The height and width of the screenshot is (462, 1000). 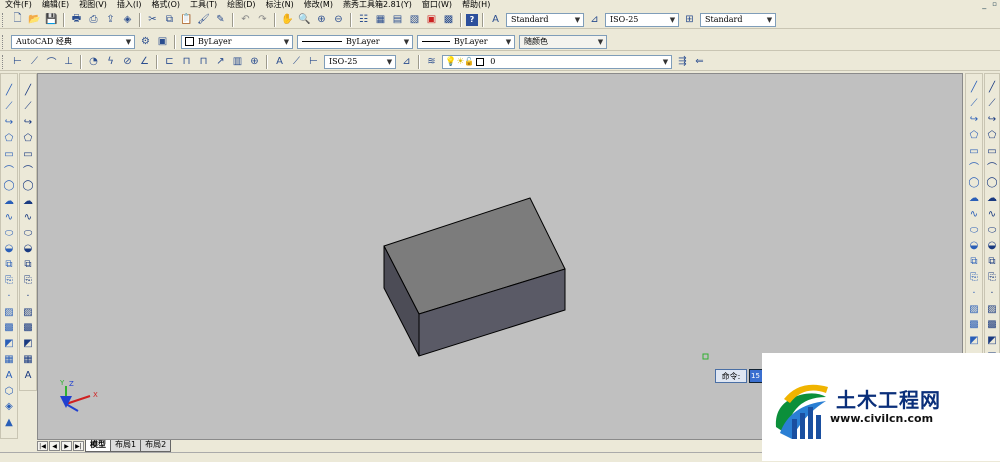 What do you see at coordinates (9, 360) in the screenshot?
I see `slice-icon: ▦` at bounding box center [9, 360].